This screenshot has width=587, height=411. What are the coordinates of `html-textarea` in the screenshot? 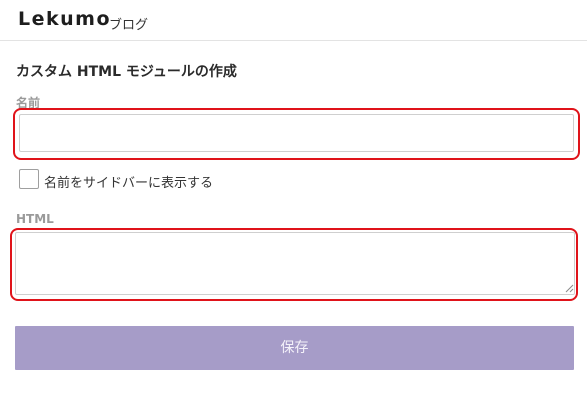 It's located at (295, 263).